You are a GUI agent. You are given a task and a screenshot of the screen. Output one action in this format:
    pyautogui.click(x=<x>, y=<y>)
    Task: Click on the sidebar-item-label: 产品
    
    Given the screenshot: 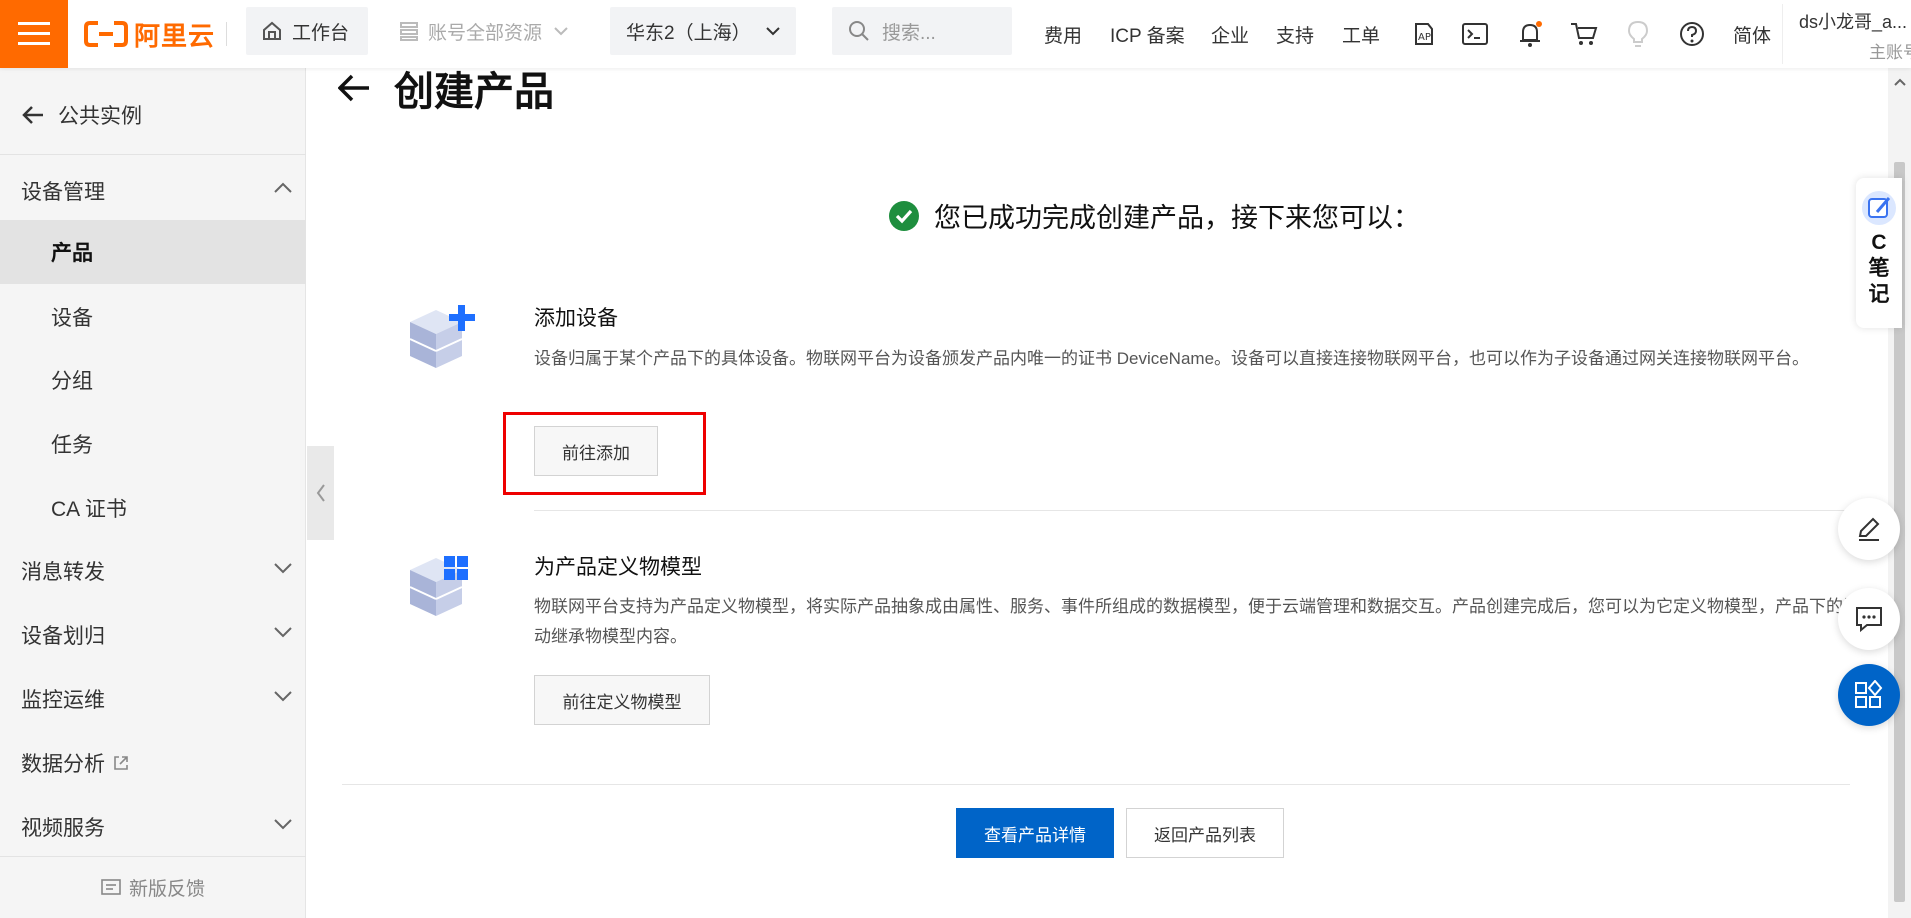 What is the action you would take?
    pyautogui.click(x=72, y=253)
    